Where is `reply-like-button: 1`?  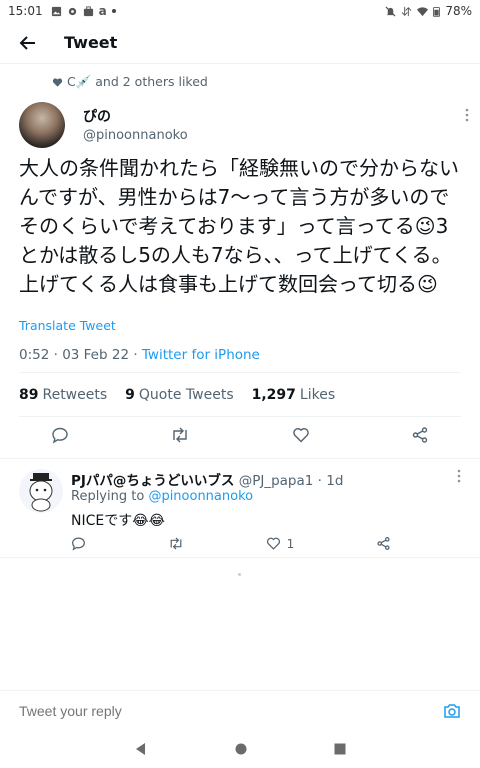 reply-like-button: 1 is located at coordinates (280, 543).